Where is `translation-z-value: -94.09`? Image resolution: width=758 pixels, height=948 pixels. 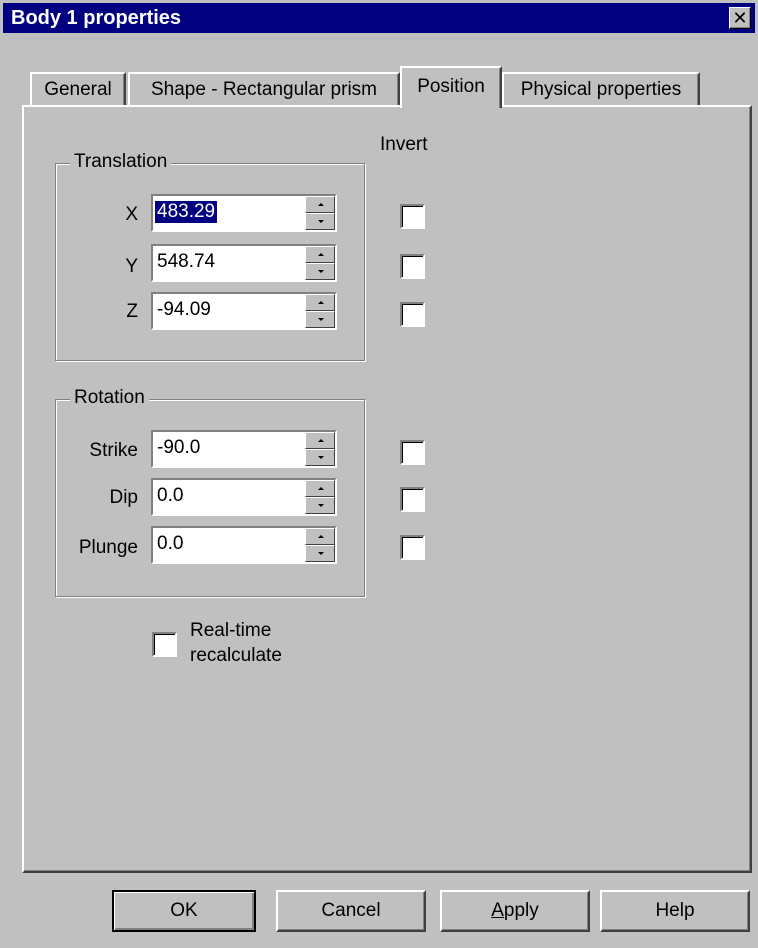 translation-z-value: -94.09 is located at coordinates (184, 310).